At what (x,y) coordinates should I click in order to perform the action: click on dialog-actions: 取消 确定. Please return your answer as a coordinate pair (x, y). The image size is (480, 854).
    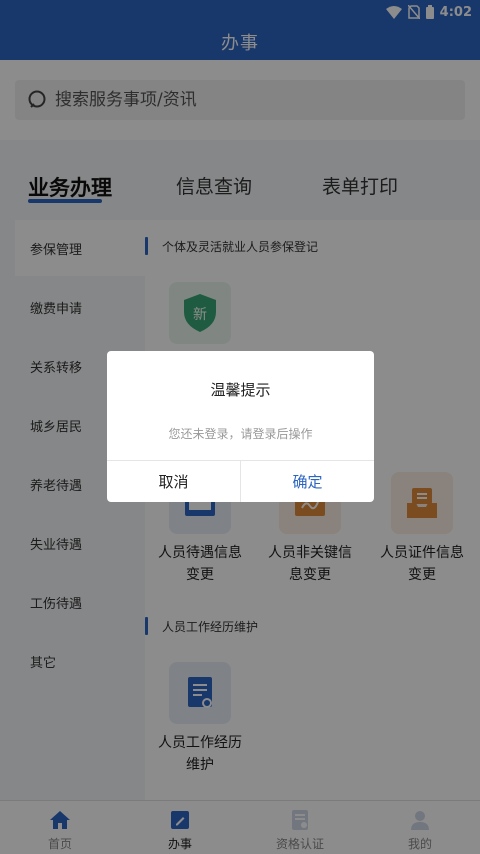
    Looking at the image, I should click on (240, 481).